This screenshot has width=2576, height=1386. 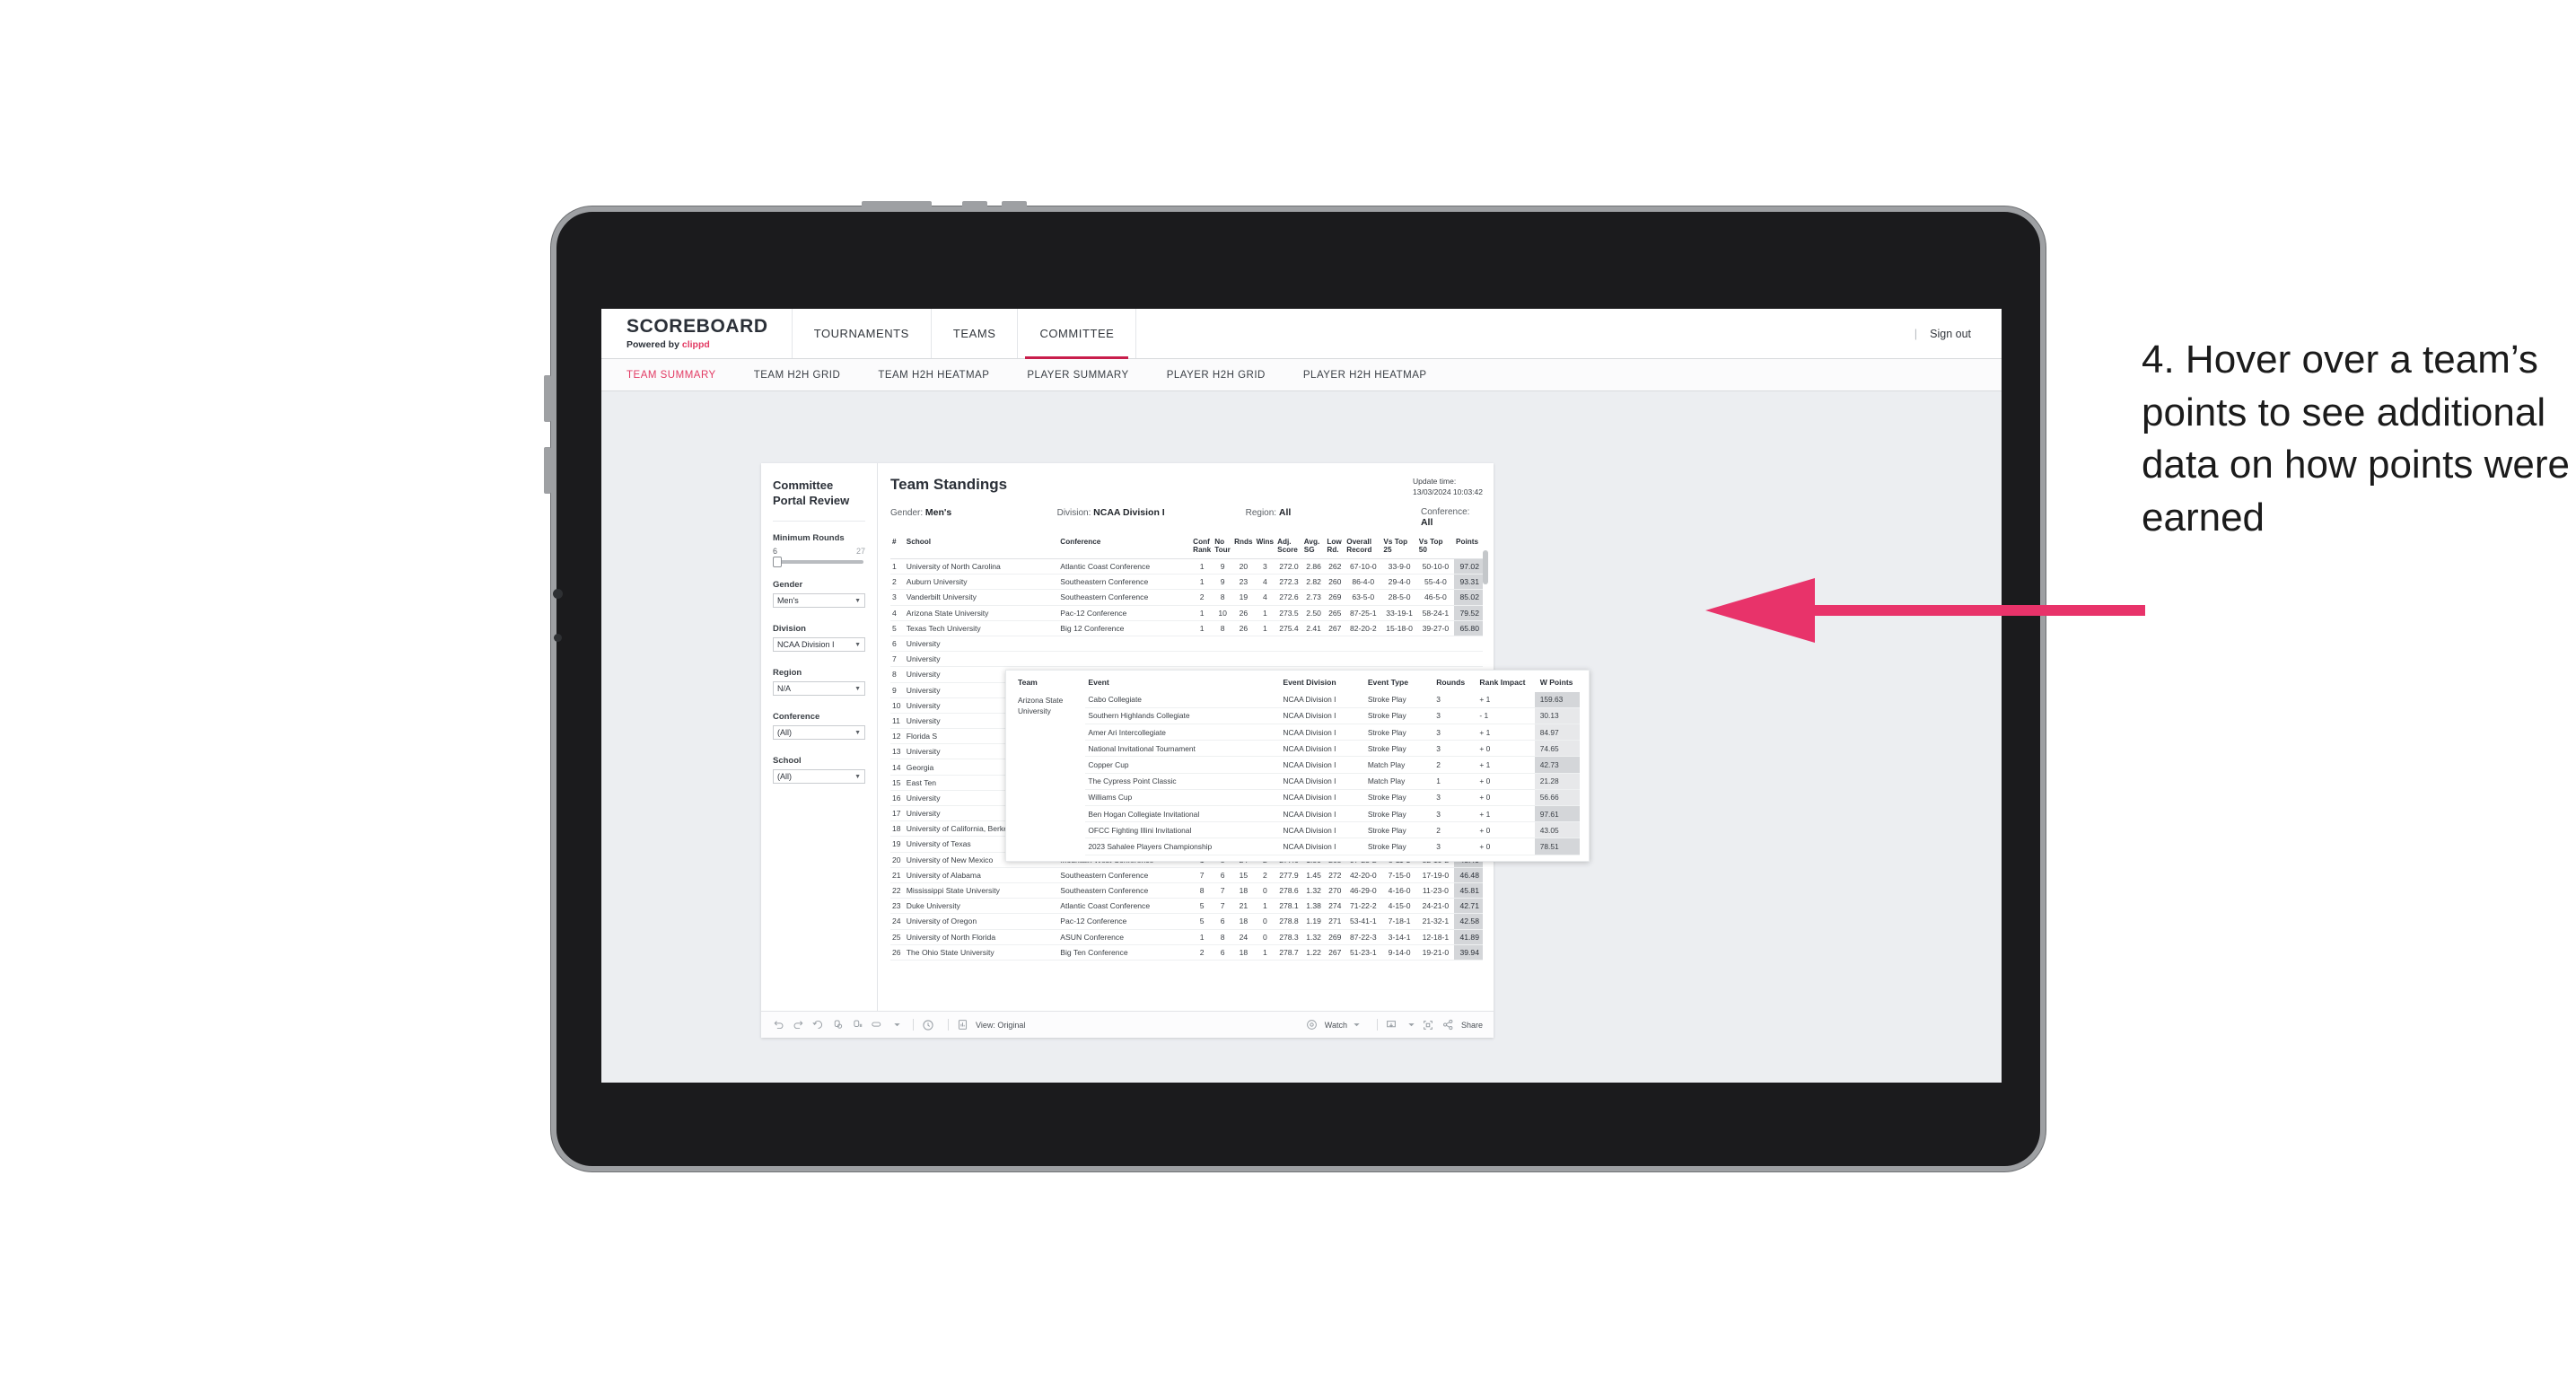 I want to click on standings-cell-points: 46.48, so click(x=1468, y=875).